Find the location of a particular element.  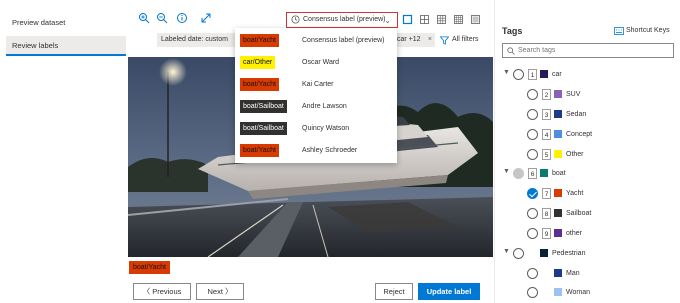

tag-number: 4 is located at coordinates (546, 134).